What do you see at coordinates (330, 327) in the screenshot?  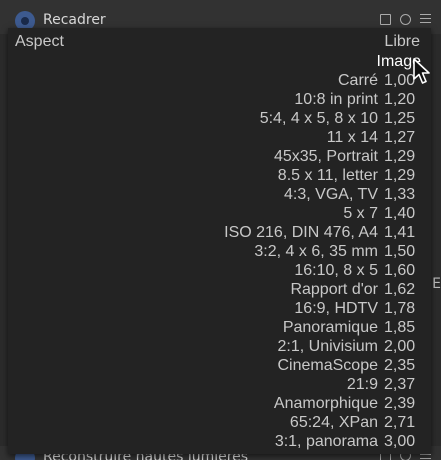 I see `aspect-option-name: Panoramique` at bounding box center [330, 327].